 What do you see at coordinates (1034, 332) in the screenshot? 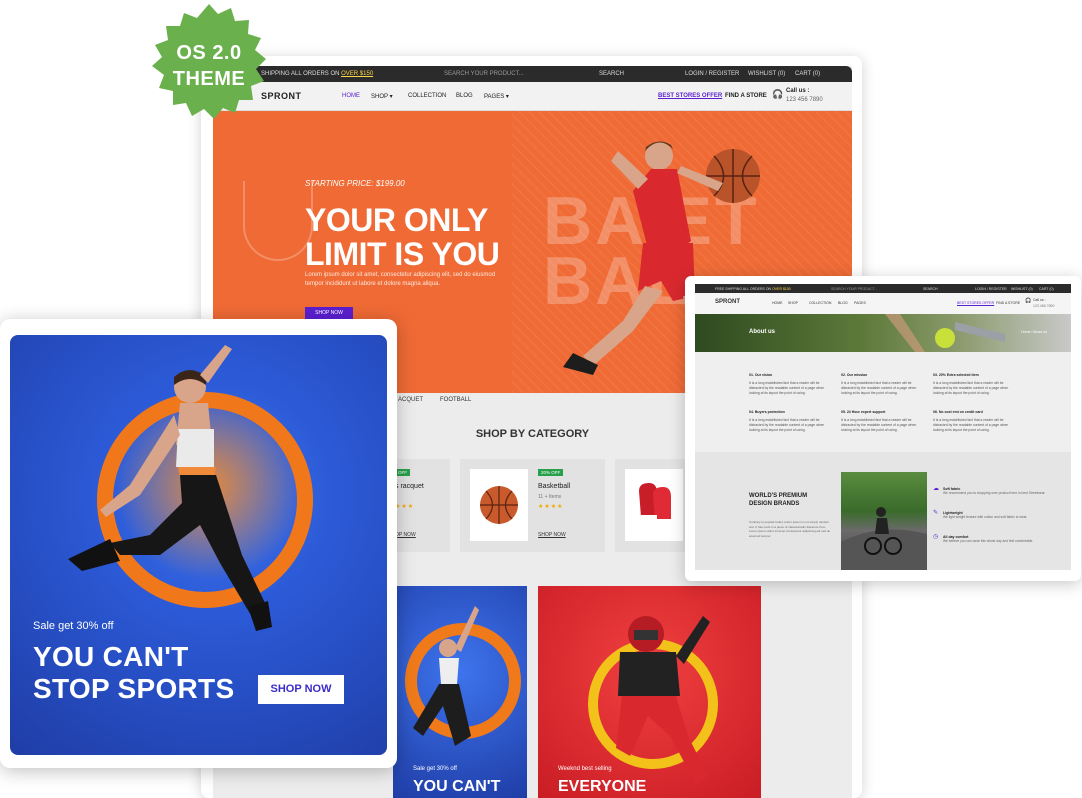
I see `breadcrumb: Home / About us` at bounding box center [1034, 332].